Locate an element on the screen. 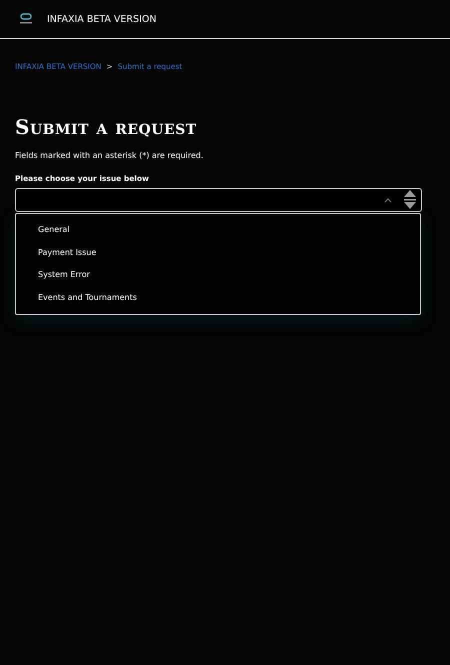  spinner-arrows-icon is located at coordinates (410, 200).